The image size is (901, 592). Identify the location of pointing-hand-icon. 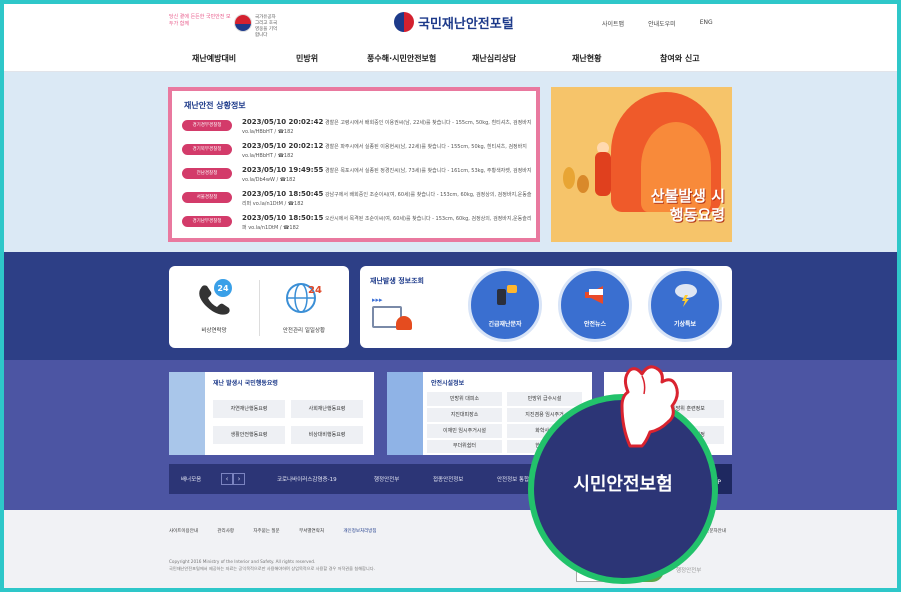
(642, 403).